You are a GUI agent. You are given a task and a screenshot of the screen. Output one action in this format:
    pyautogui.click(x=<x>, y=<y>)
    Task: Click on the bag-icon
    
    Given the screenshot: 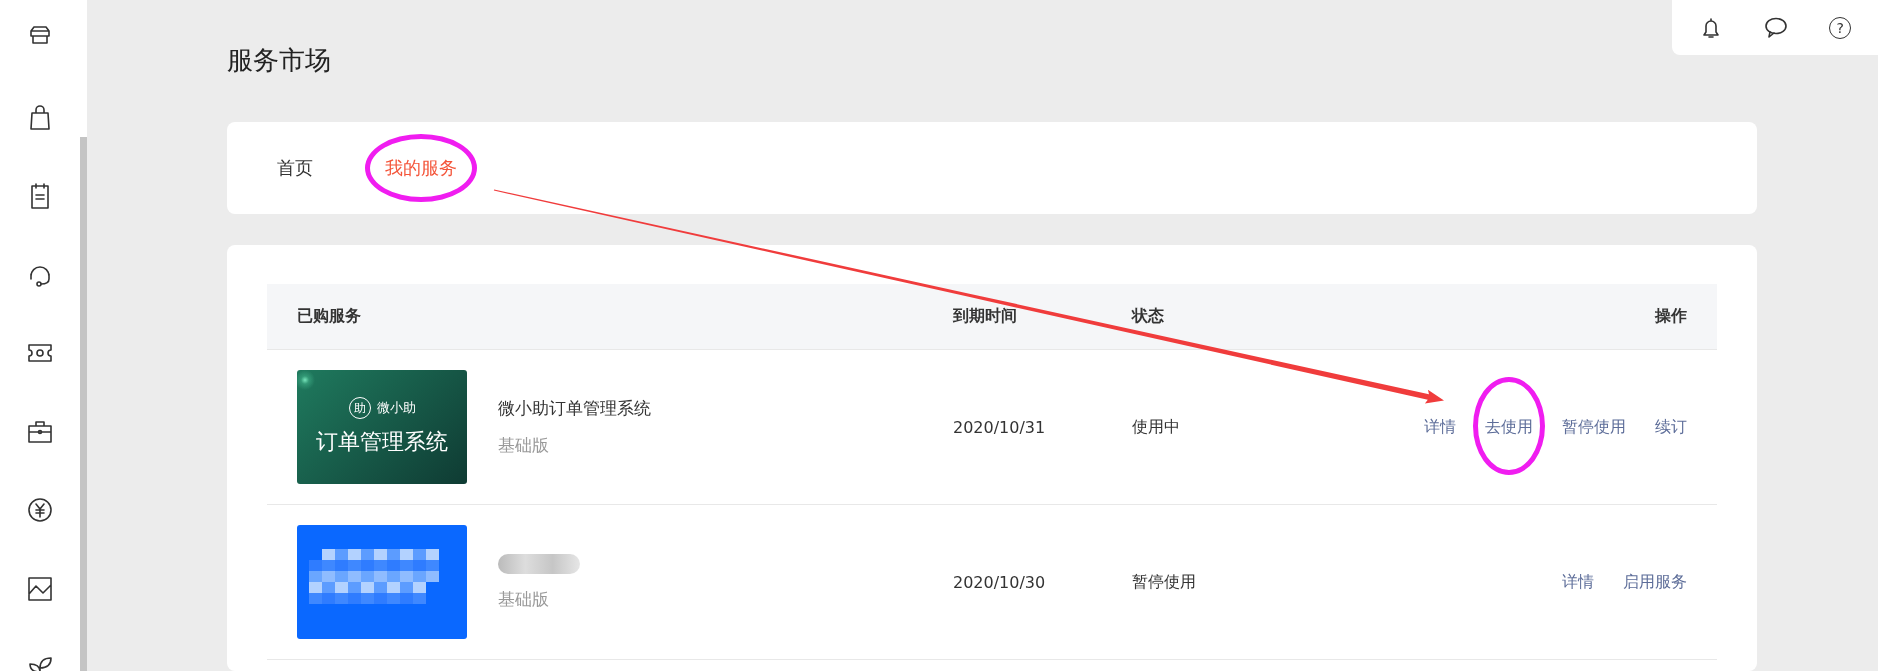 What is the action you would take?
    pyautogui.click(x=40, y=117)
    